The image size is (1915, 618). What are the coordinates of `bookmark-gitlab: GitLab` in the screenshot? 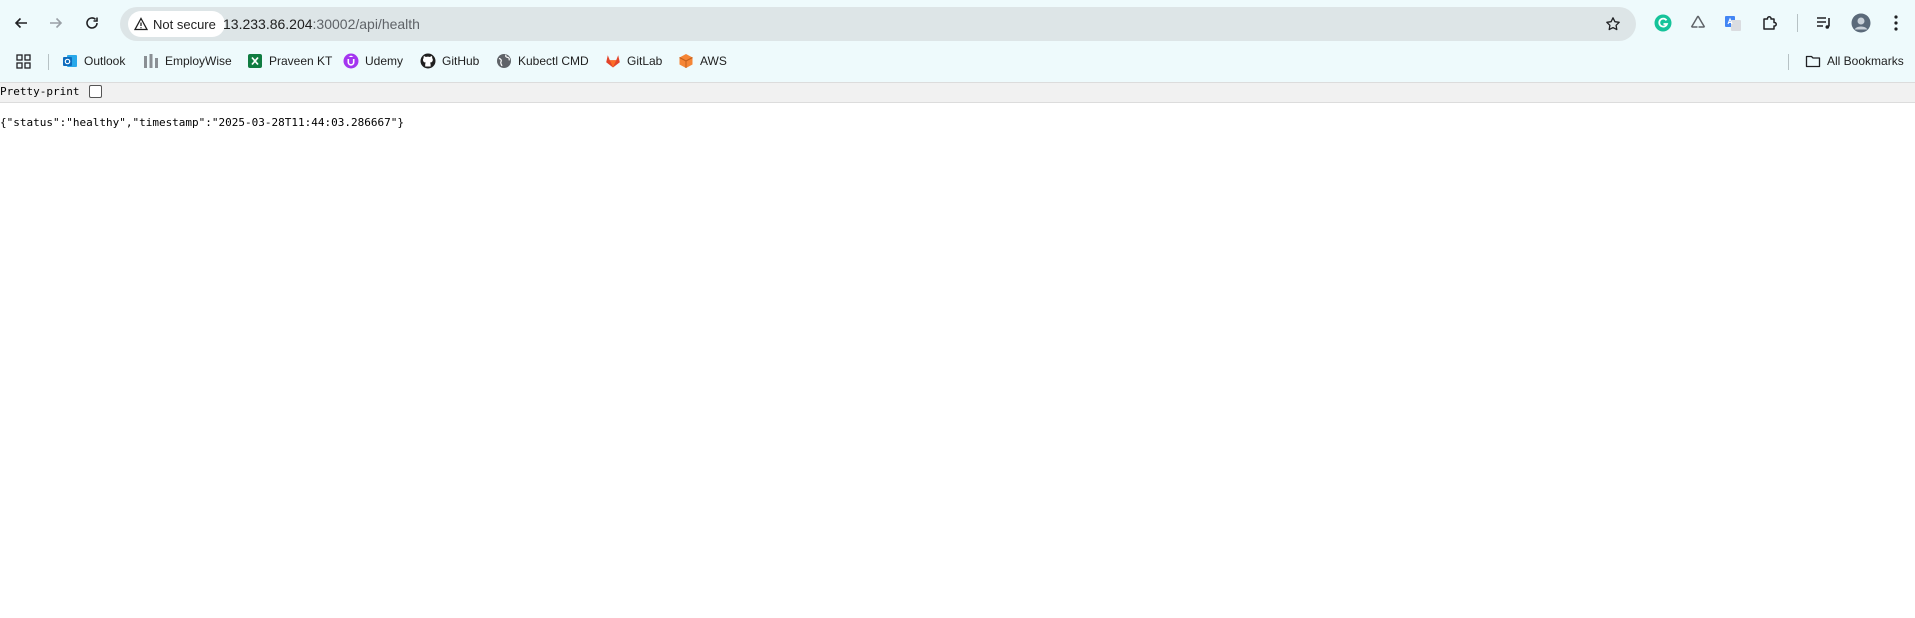 It's located at (633, 61).